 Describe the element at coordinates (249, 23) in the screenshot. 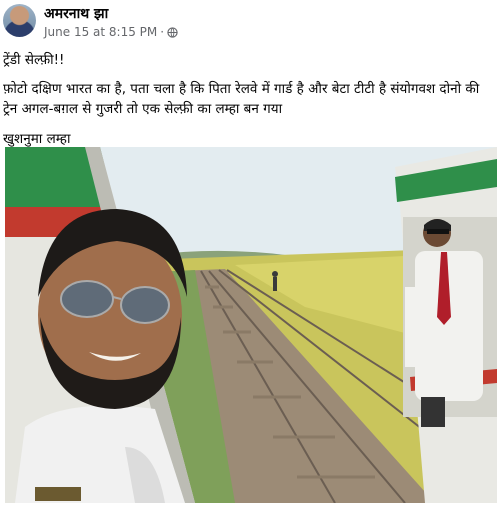

I see `post-header: अमरनाथ झा June 15 at 8:15 PM ·` at that location.